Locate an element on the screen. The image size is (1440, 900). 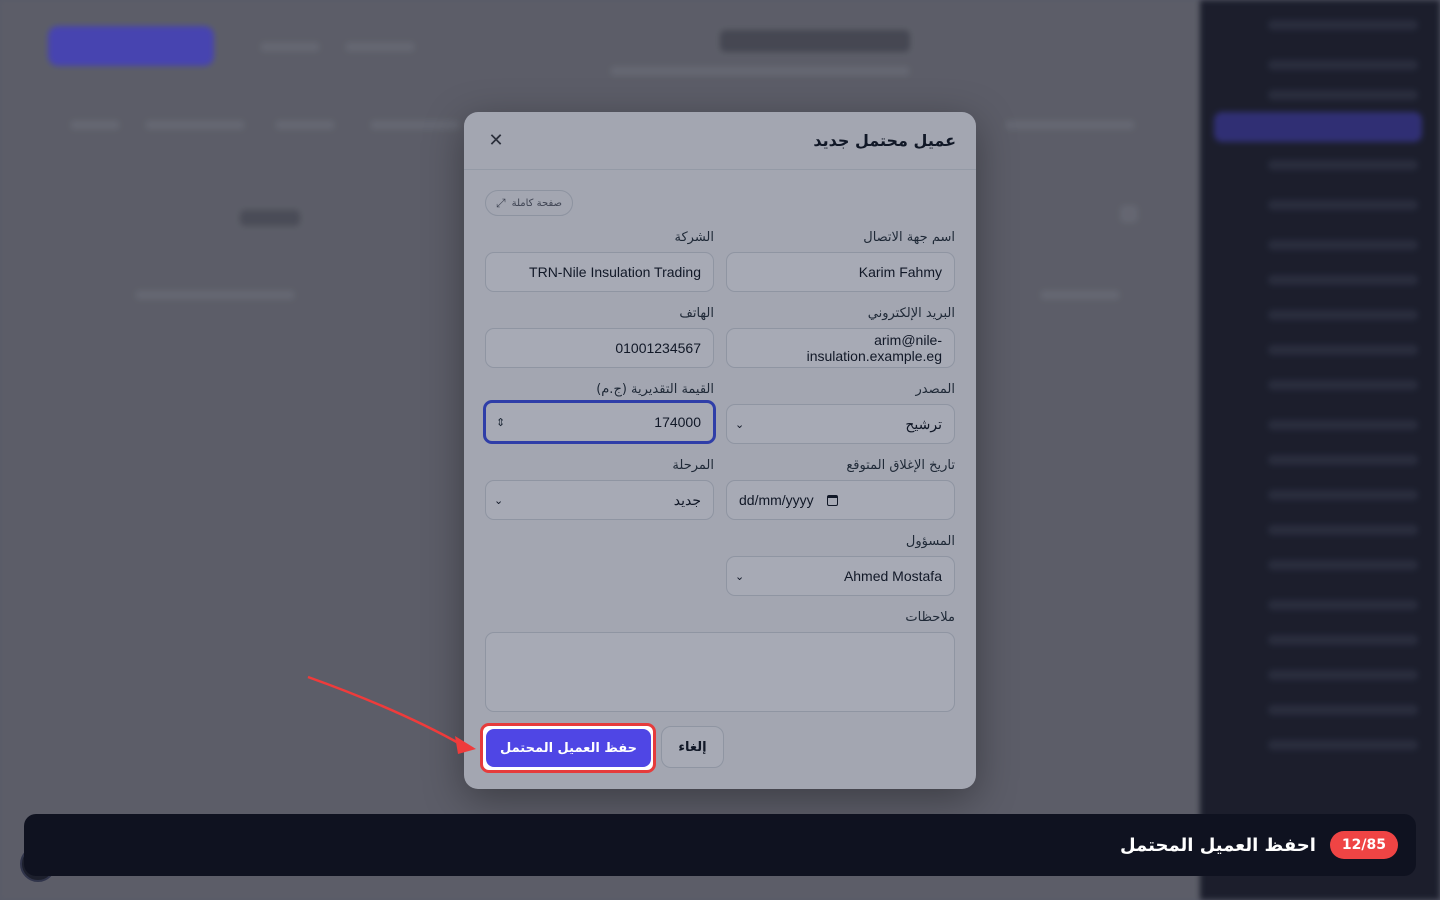
fullscreen-label: صفحة كاملة is located at coordinates (536, 203).